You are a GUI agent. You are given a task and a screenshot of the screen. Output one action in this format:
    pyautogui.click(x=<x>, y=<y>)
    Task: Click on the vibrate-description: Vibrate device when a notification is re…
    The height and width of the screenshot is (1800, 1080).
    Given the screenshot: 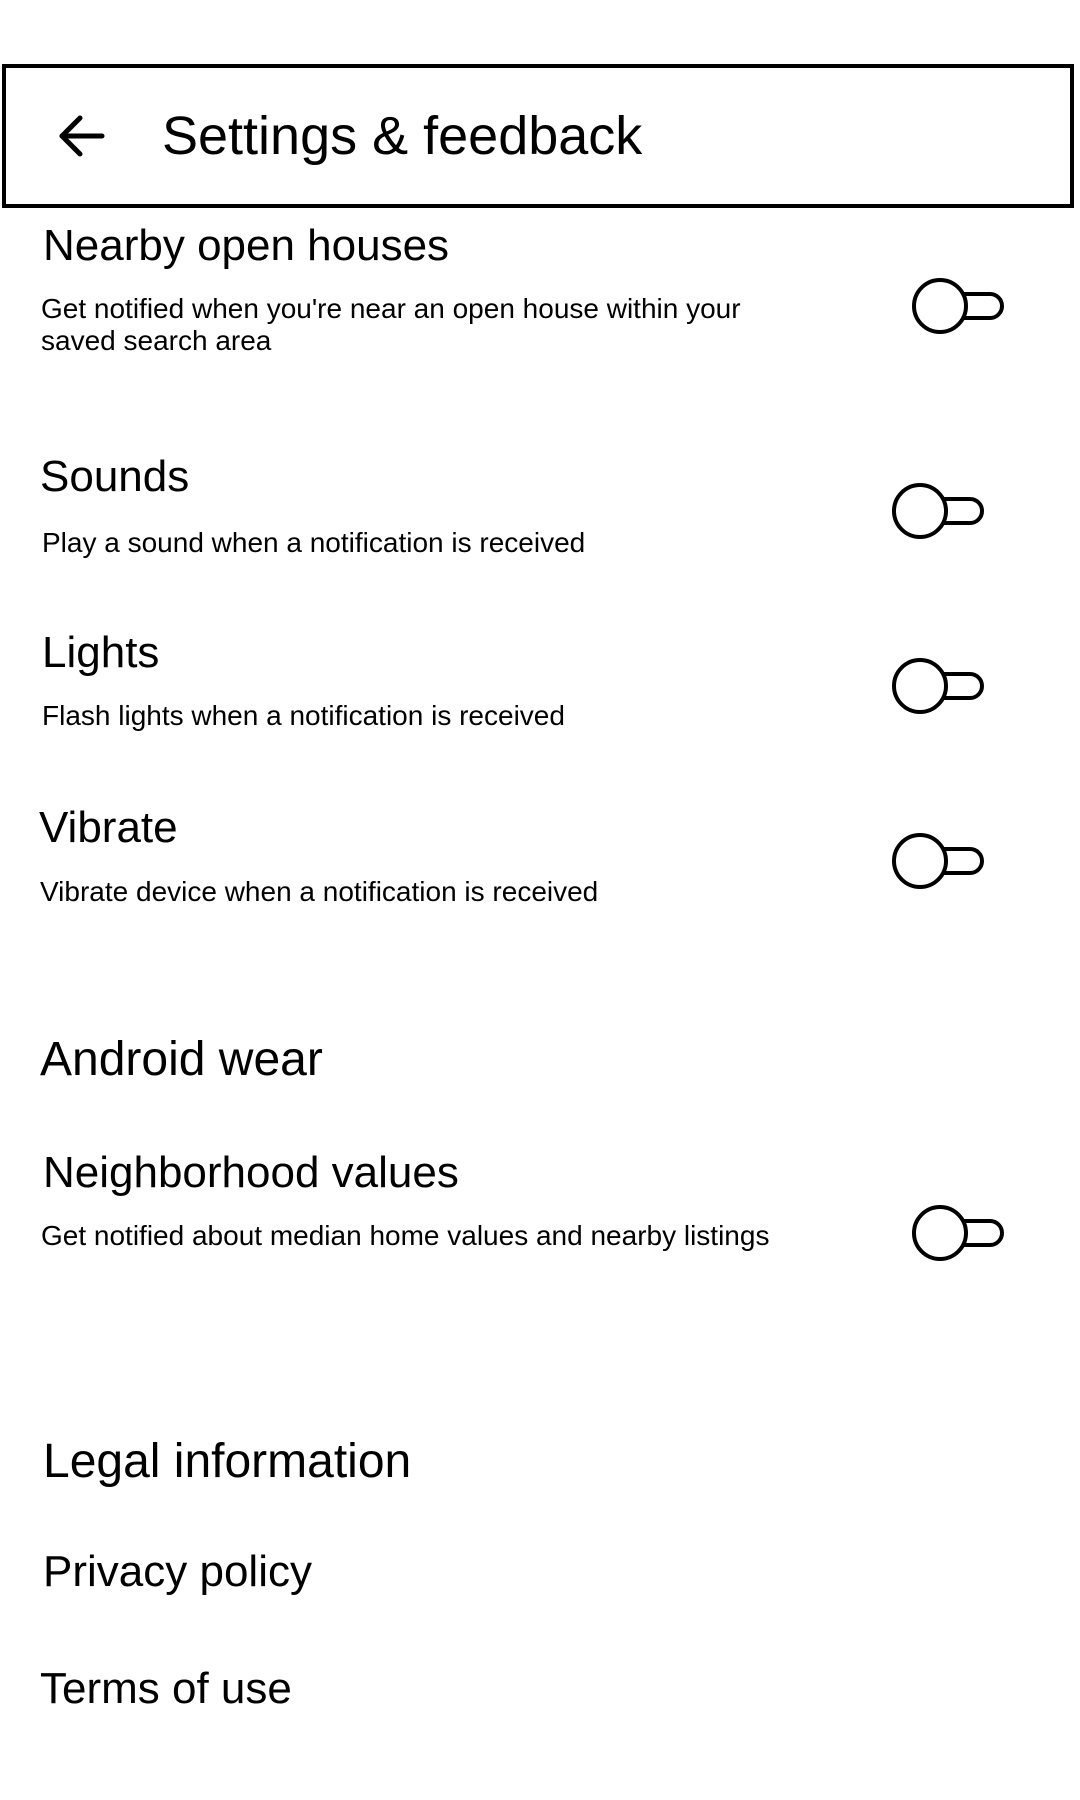 What is the action you would take?
    pyautogui.click(x=319, y=891)
    